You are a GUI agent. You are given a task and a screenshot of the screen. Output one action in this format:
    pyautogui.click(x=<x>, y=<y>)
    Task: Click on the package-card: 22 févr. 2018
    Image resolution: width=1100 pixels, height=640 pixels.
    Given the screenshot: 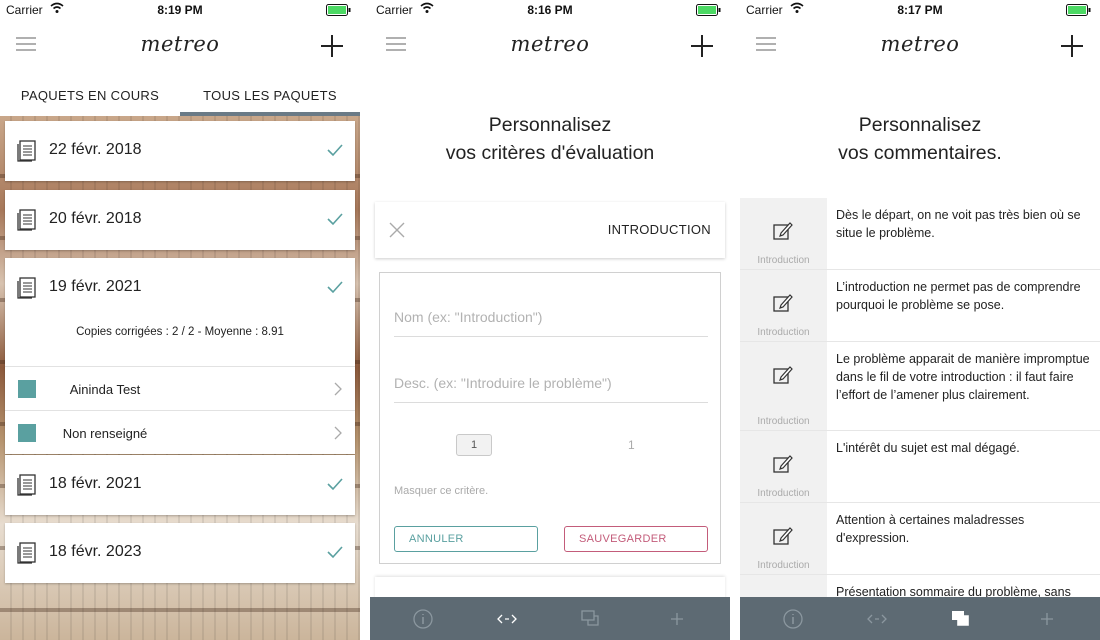 What is the action you would take?
    pyautogui.click(x=180, y=151)
    